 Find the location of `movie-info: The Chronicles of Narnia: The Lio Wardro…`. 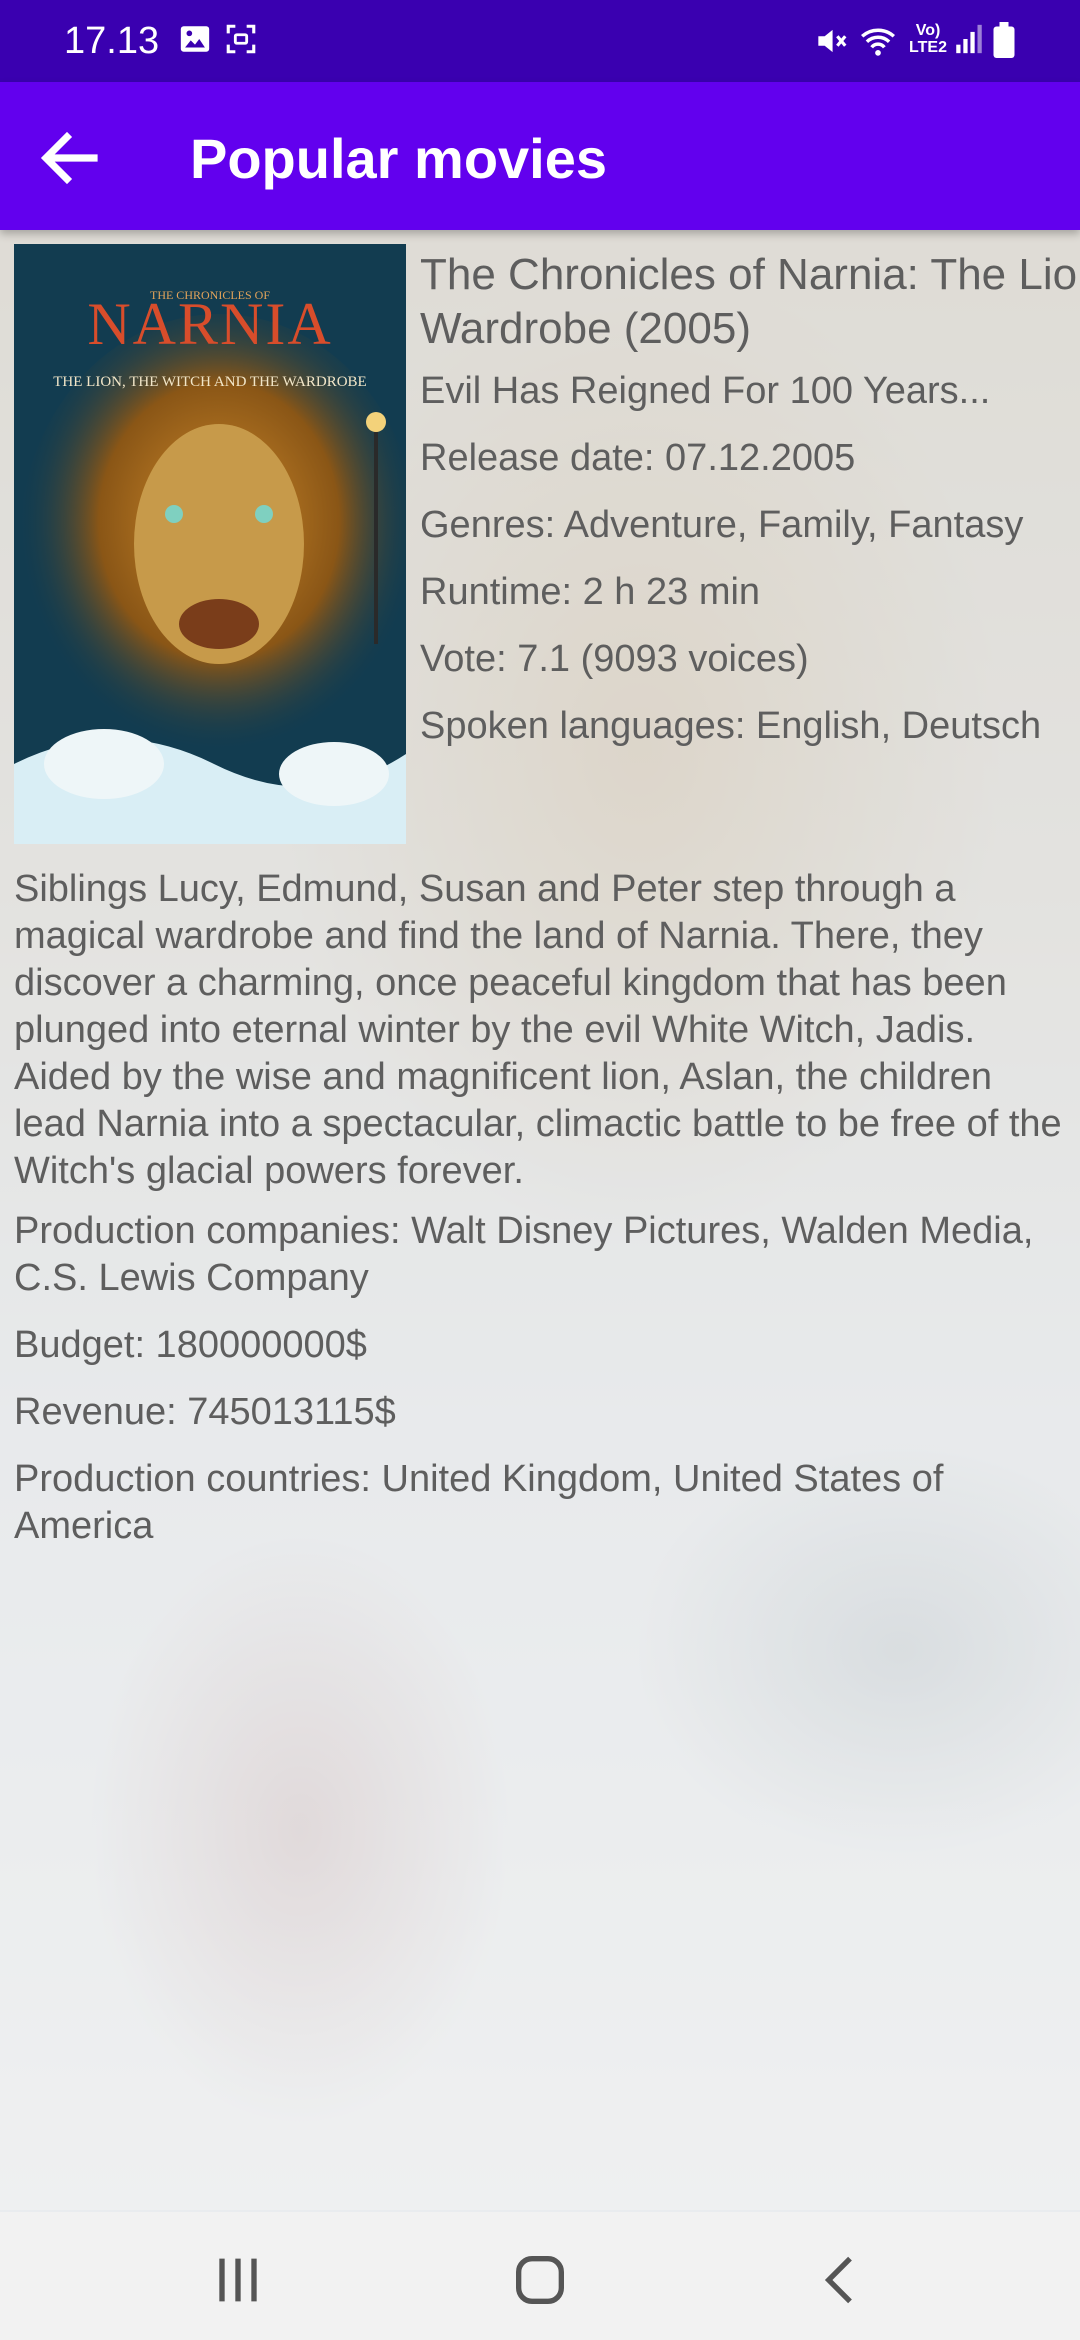

movie-info: The Chronicles of Narnia: The Lio Wardro… is located at coordinates (750, 509).